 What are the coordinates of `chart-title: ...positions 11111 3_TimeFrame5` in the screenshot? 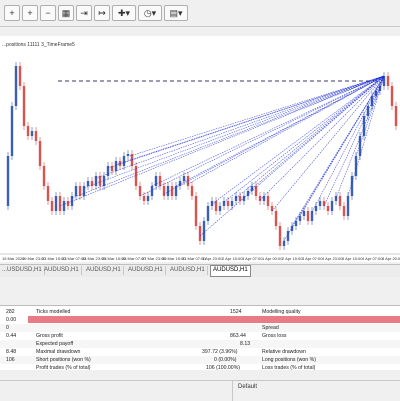 It's located at (38, 45).